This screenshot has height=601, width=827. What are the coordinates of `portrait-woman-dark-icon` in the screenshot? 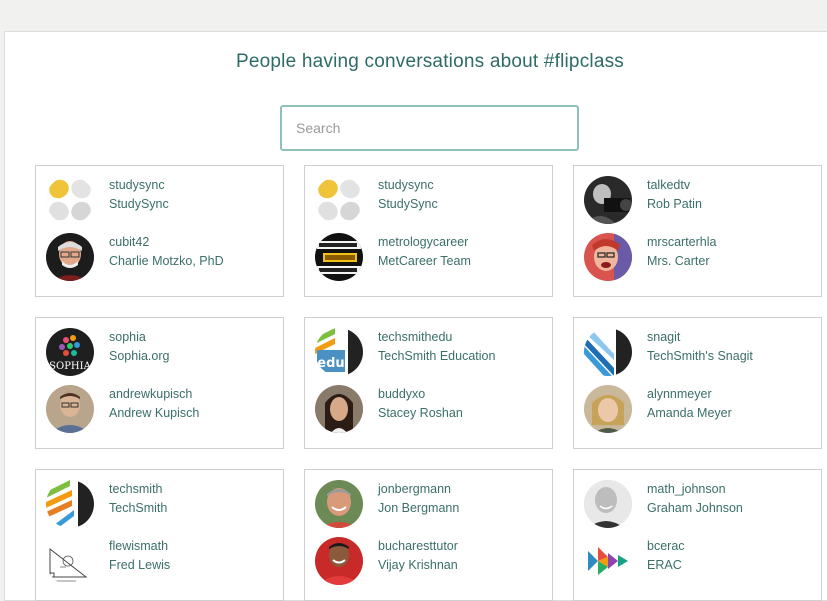 It's located at (339, 409).